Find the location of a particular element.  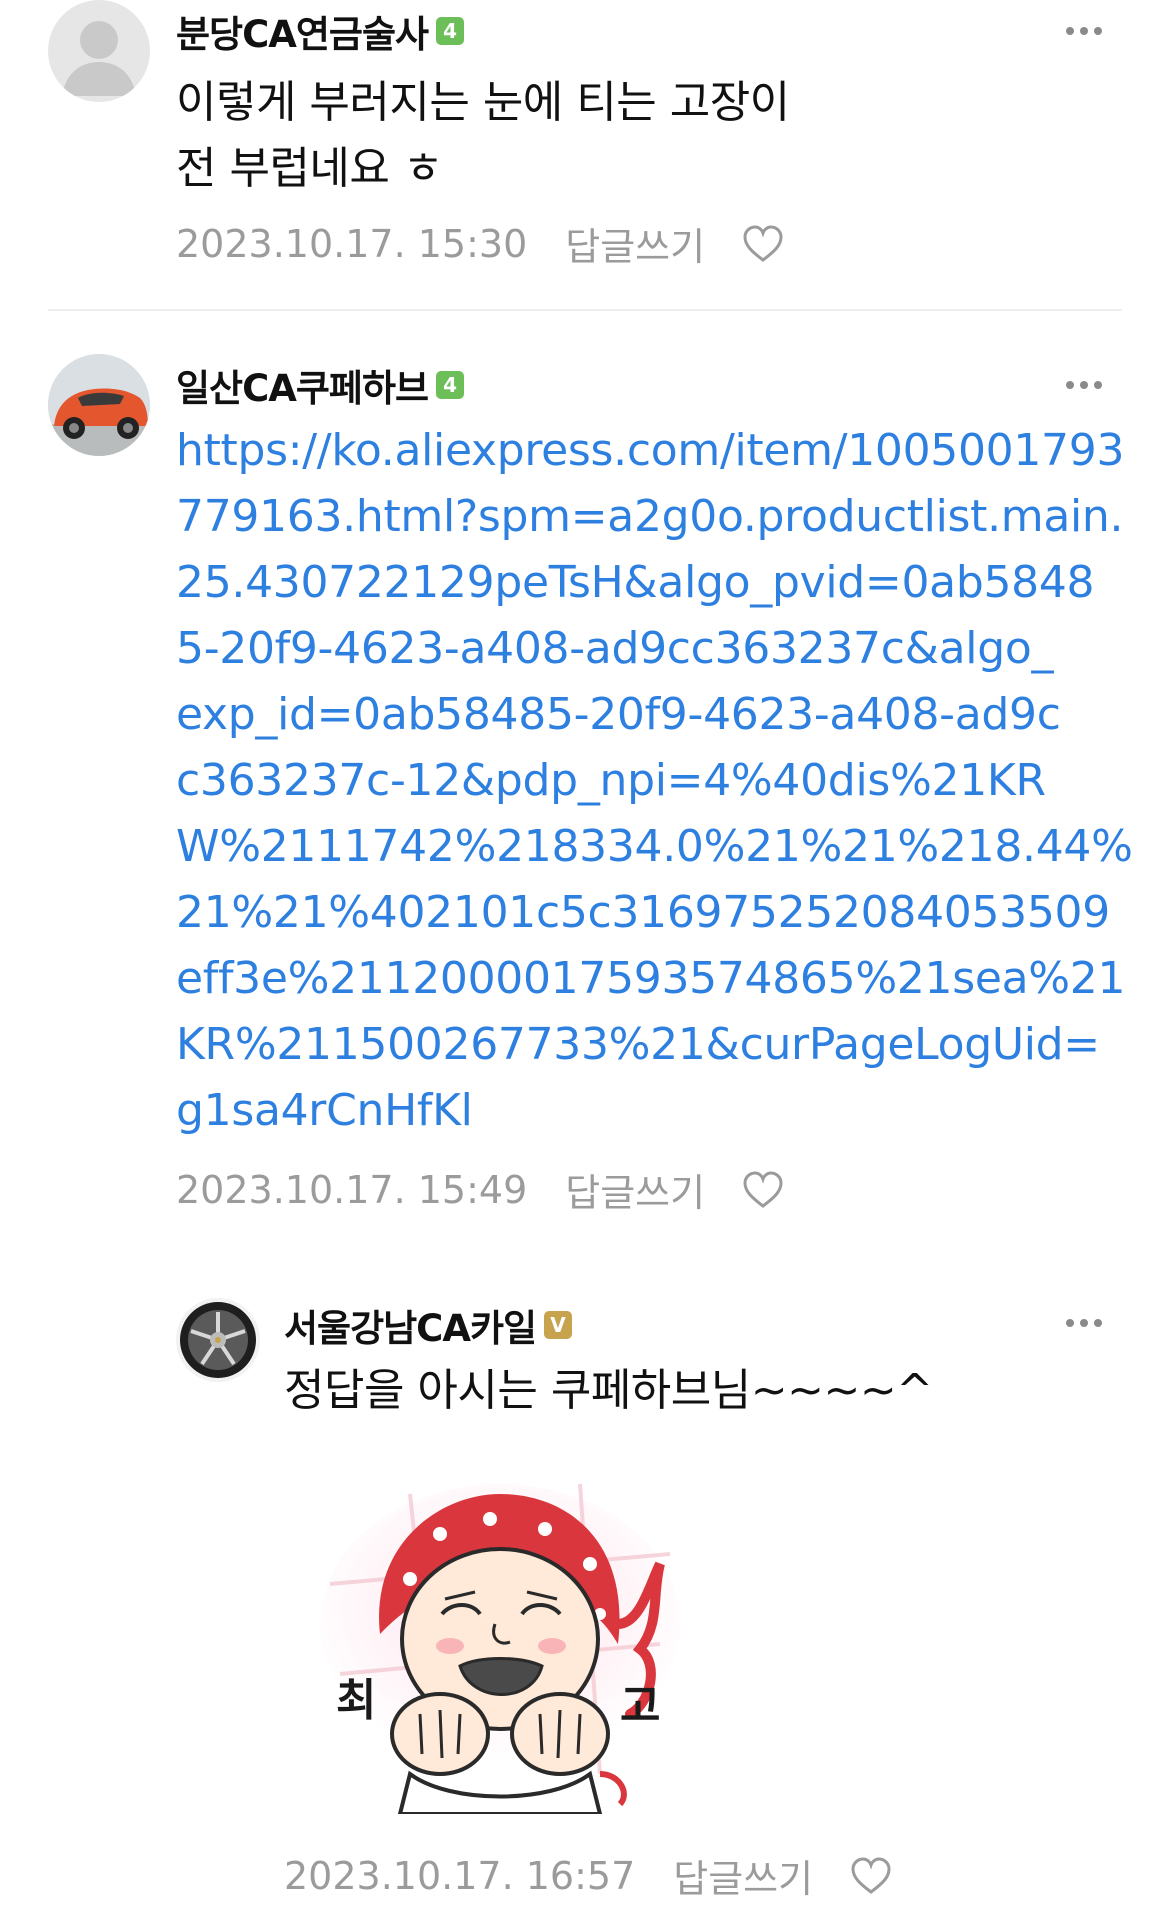

default-avatar-icon is located at coordinates (99, 58).